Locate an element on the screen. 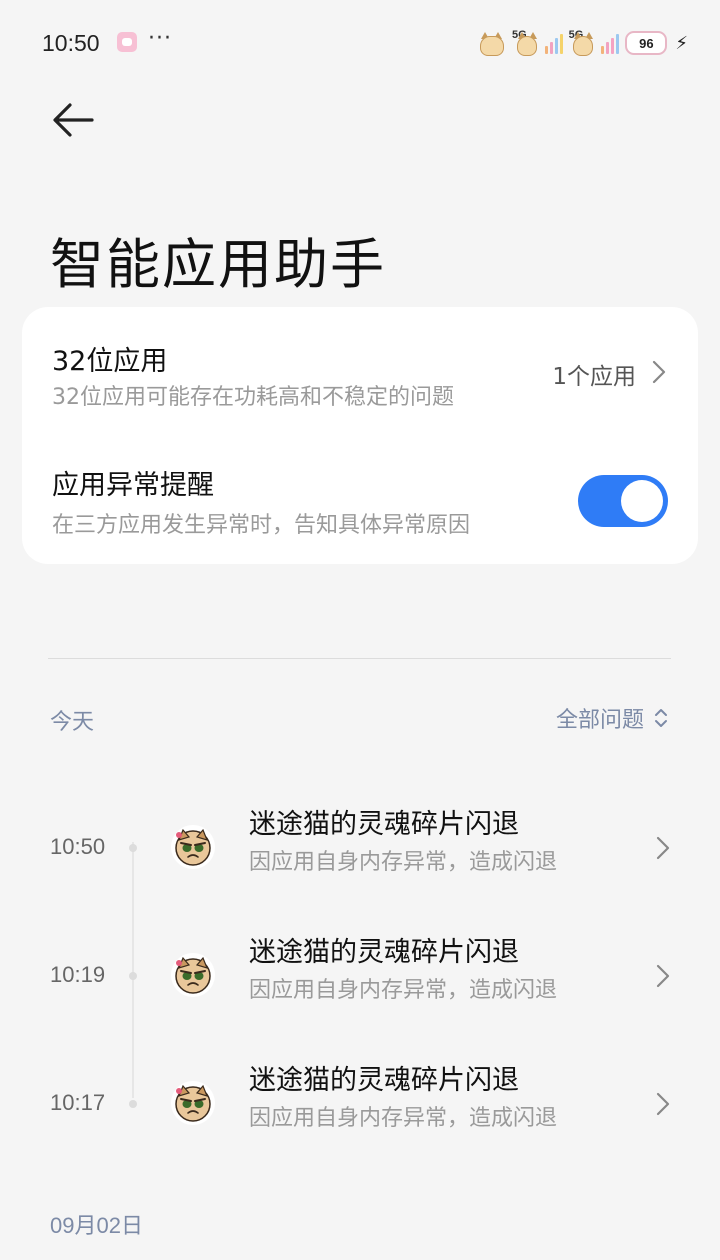  crash-item: 10:19 迷途猫的灵魂碎片闪退 因应用自身内存异常，造成闪退 is located at coordinates (360, 977).